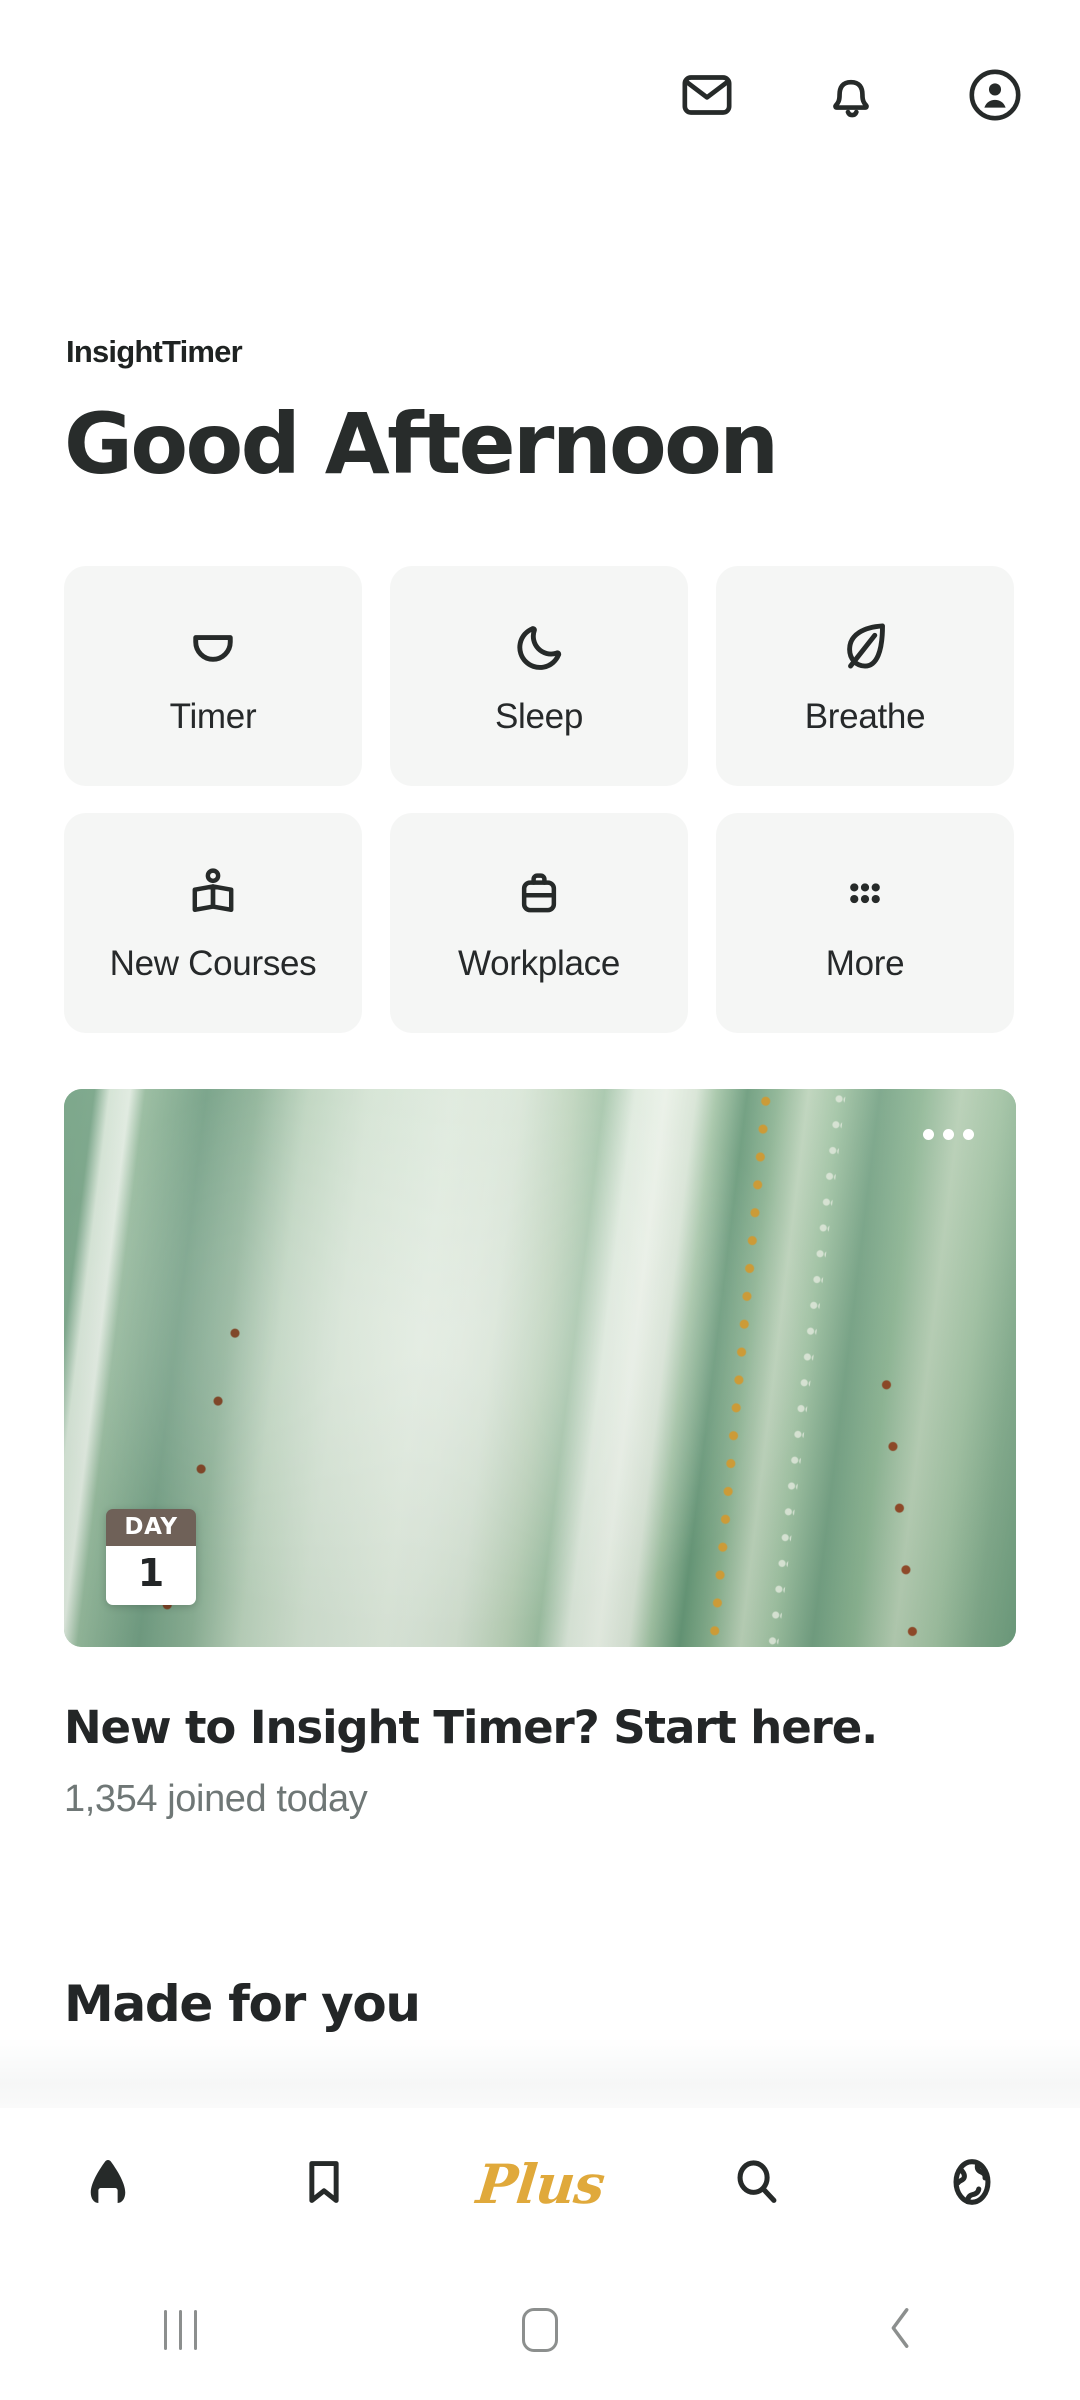  I want to click on hero-subtitle: 1,354 joined today, so click(216, 1799).